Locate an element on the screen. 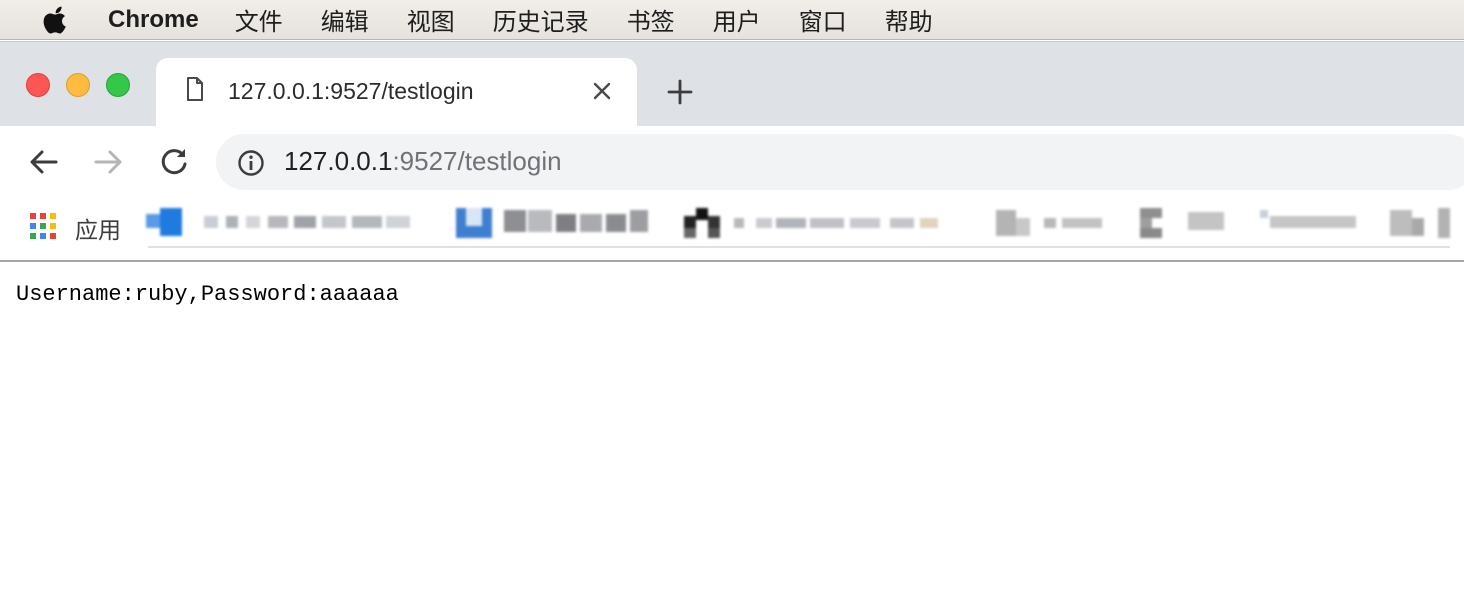  menu-view: 视图 is located at coordinates (431, 19).